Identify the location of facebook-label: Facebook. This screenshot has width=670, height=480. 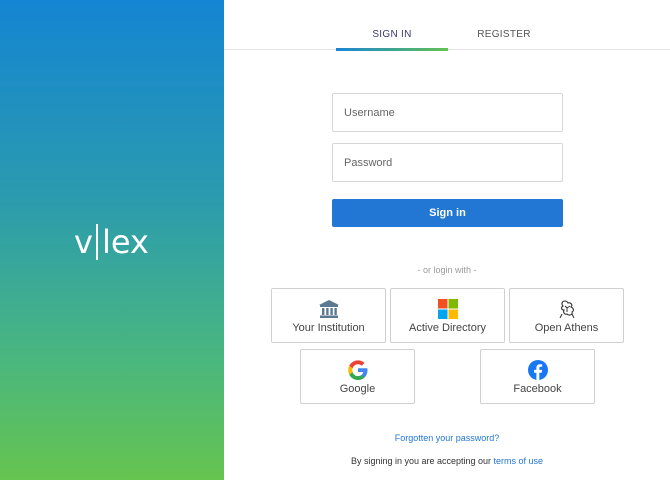
(537, 389).